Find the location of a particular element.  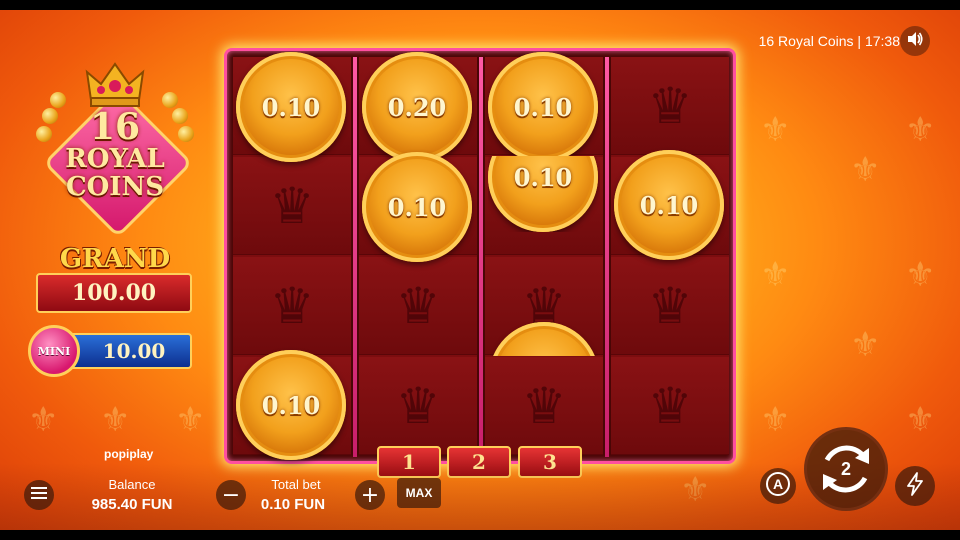

menu-button is located at coordinates (39, 495).